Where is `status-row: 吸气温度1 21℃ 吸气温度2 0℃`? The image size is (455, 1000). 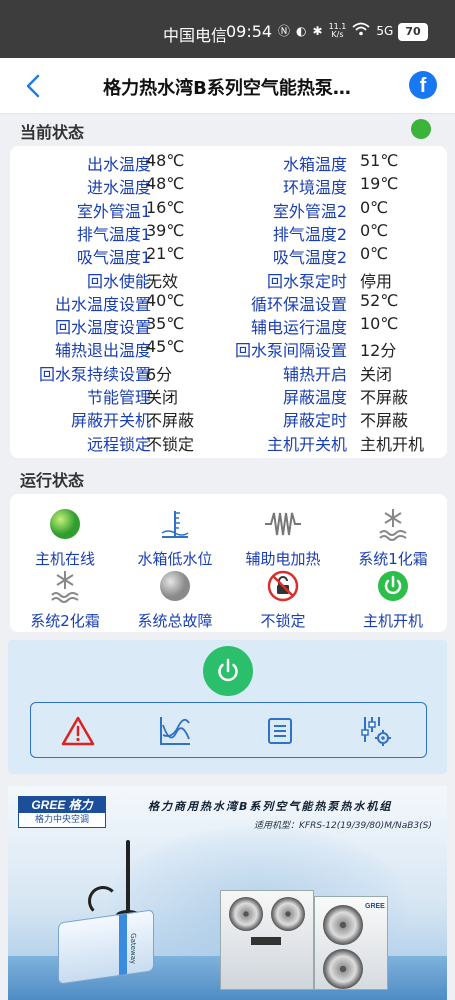
status-row: 吸气温度1 21℃ 吸气温度2 0℃ is located at coordinates (228, 255).